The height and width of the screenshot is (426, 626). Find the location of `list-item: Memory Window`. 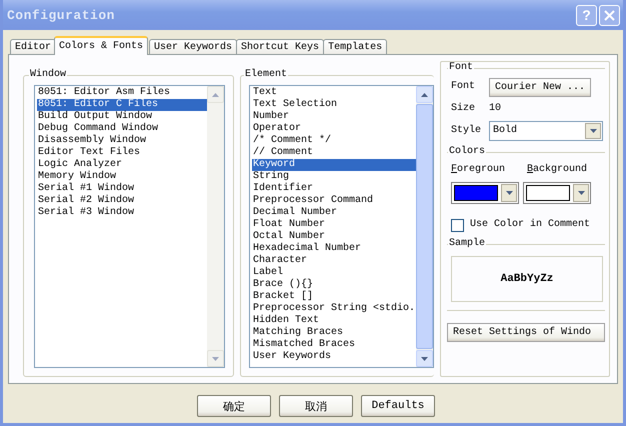

list-item: Memory Window is located at coordinates (122, 177).